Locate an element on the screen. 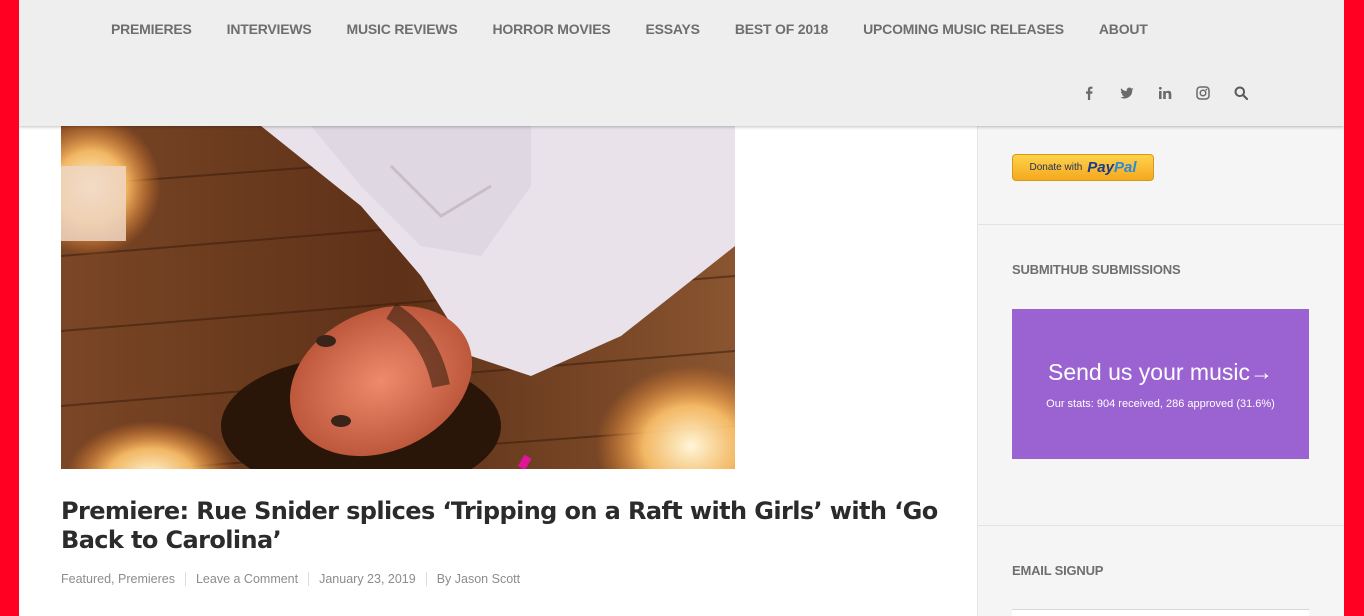 The height and width of the screenshot is (616, 1364). facebook-icon is located at coordinates (1089, 93).